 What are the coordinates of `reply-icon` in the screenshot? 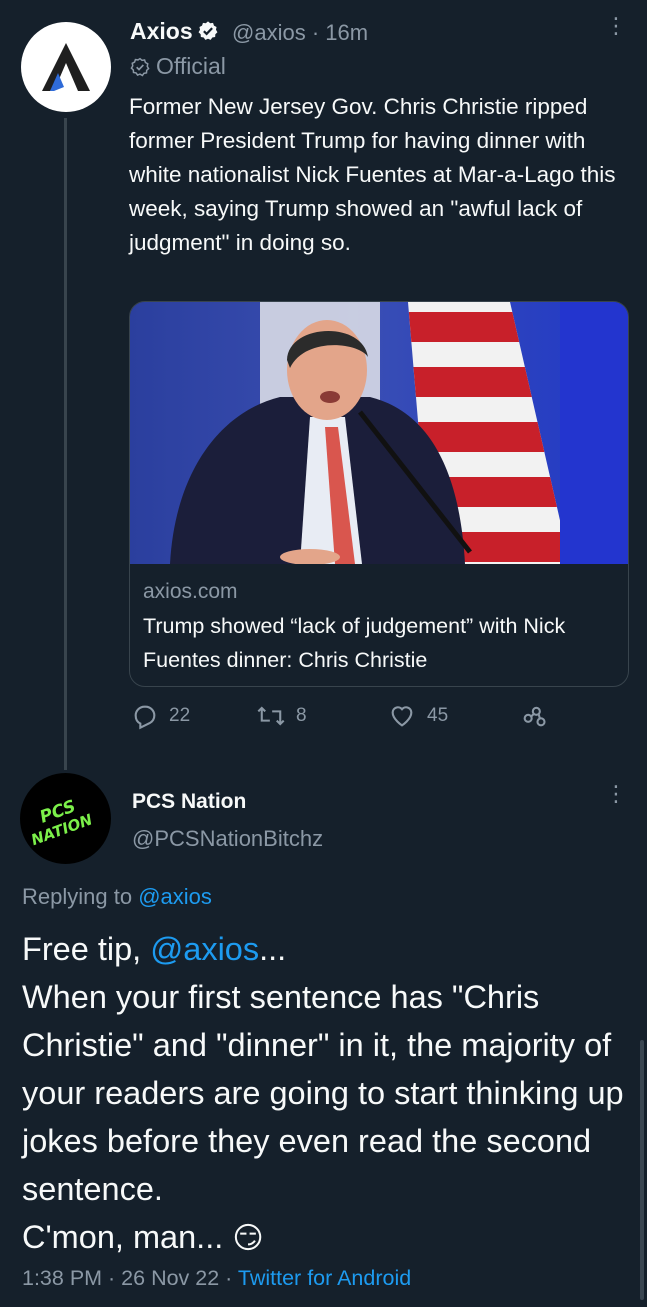 It's located at (145, 717).